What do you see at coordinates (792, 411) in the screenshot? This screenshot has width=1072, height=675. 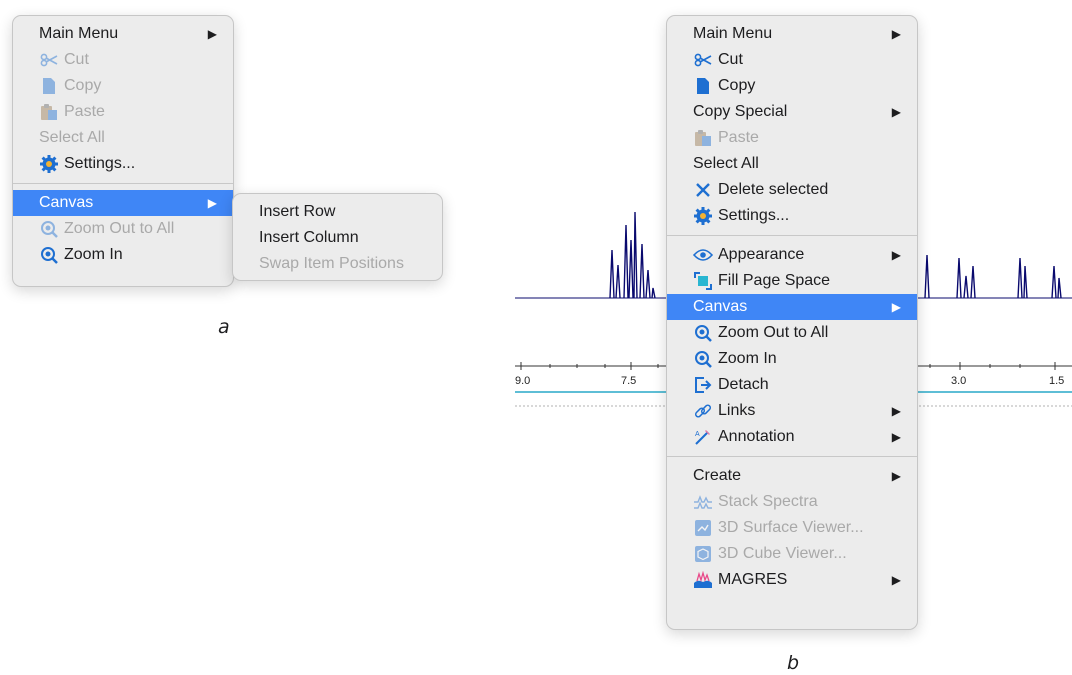 I see `menu-item-links: Links ▶` at bounding box center [792, 411].